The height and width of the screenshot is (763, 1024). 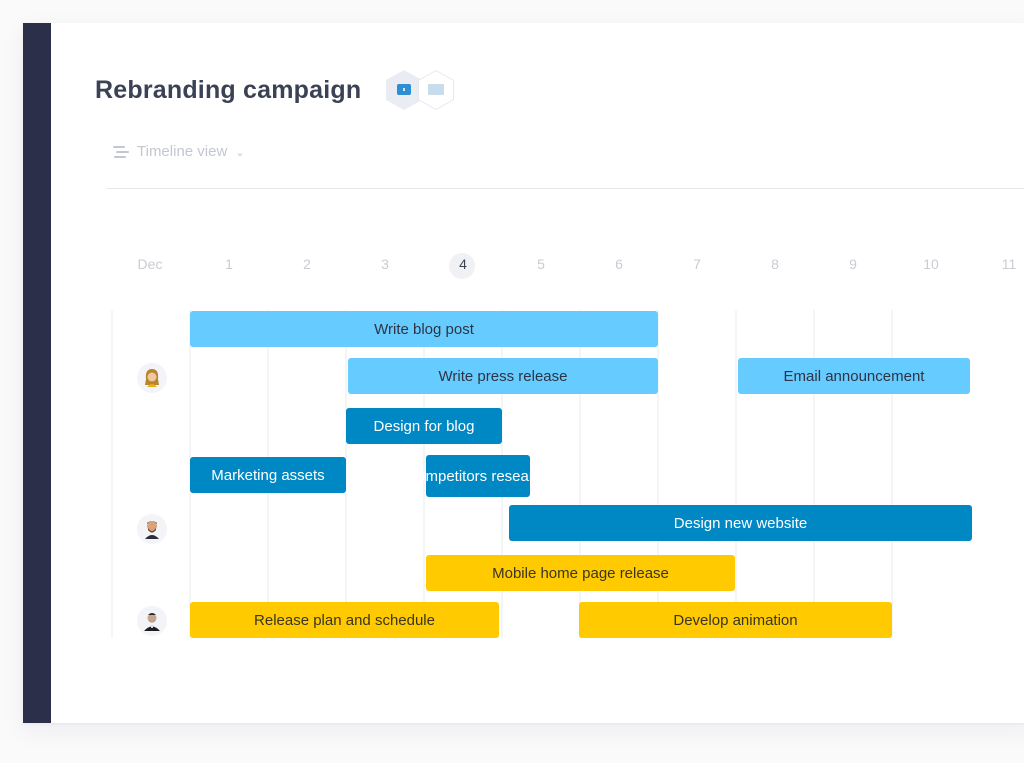 What do you see at coordinates (931, 264) in the screenshot?
I see `day-label-10: 10` at bounding box center [931, 264].